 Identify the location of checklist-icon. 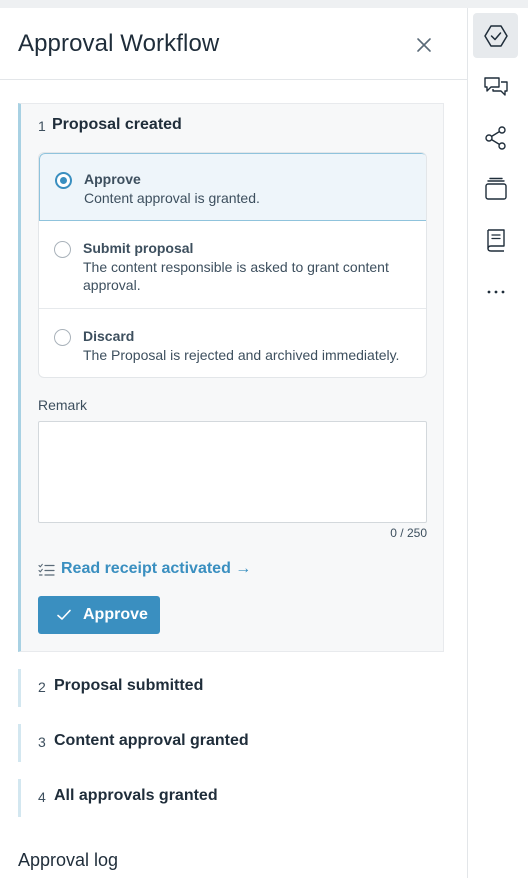
(46, 569).